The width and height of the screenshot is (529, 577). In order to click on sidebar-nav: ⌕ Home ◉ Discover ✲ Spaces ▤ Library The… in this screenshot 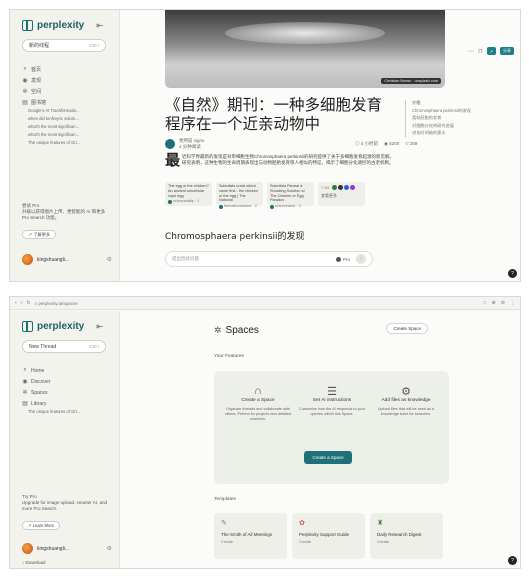, I will do `click(68, 391)`.